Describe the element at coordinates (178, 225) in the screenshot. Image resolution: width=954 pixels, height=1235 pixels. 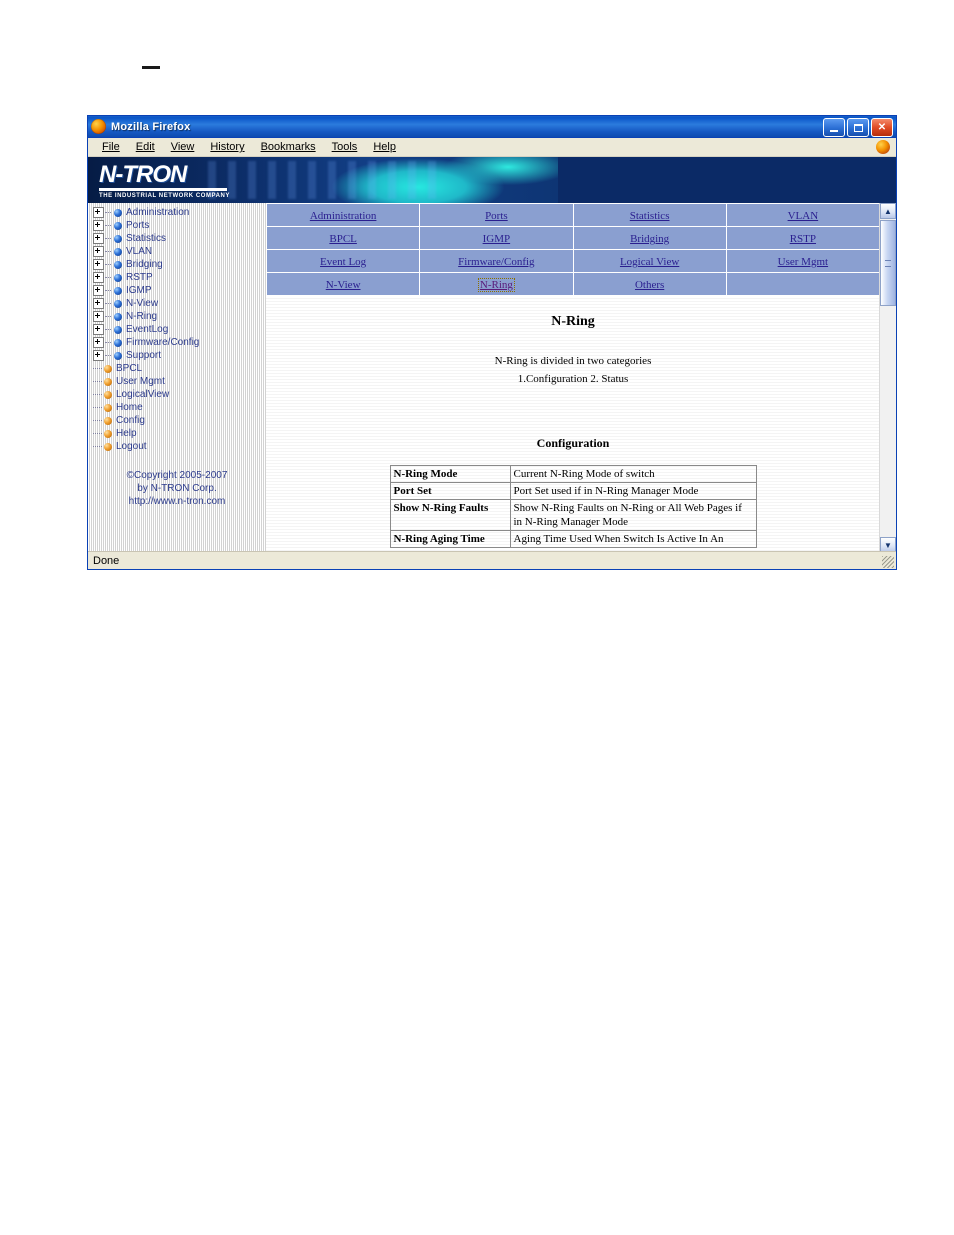
I see `sidebar-item-ports: Ports` at that location.